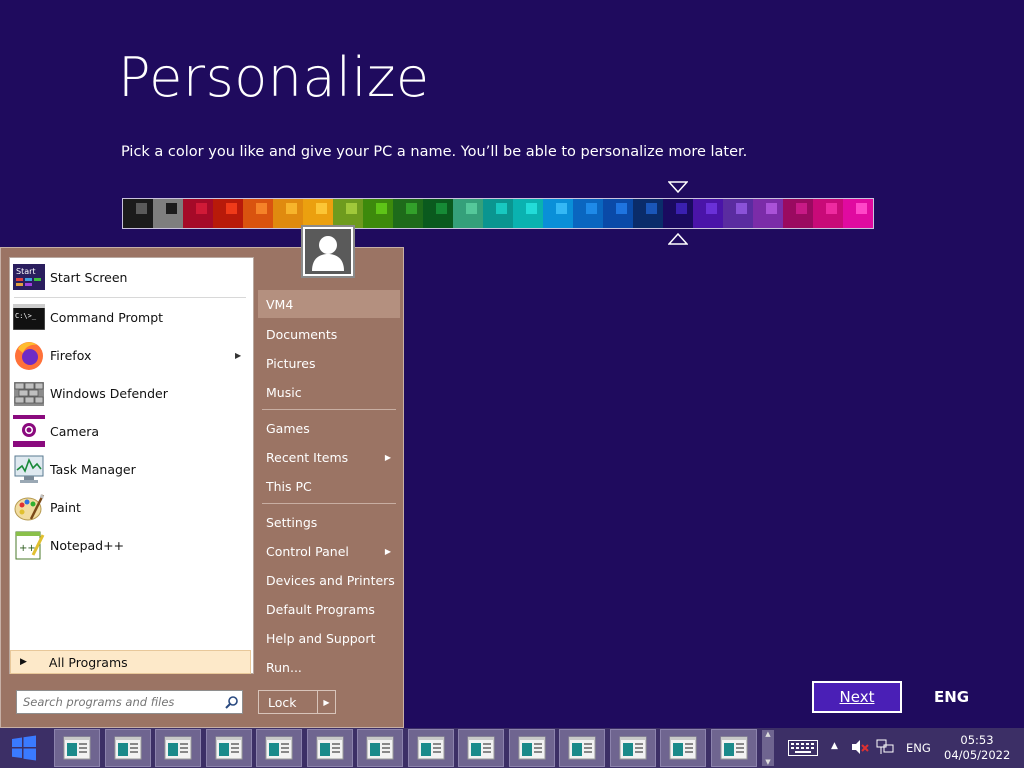  Describe the element at coordinates (88, 317) in the screenshot. I see `program-item-command-prompt: C:\>_ Command Prompt` at that location.